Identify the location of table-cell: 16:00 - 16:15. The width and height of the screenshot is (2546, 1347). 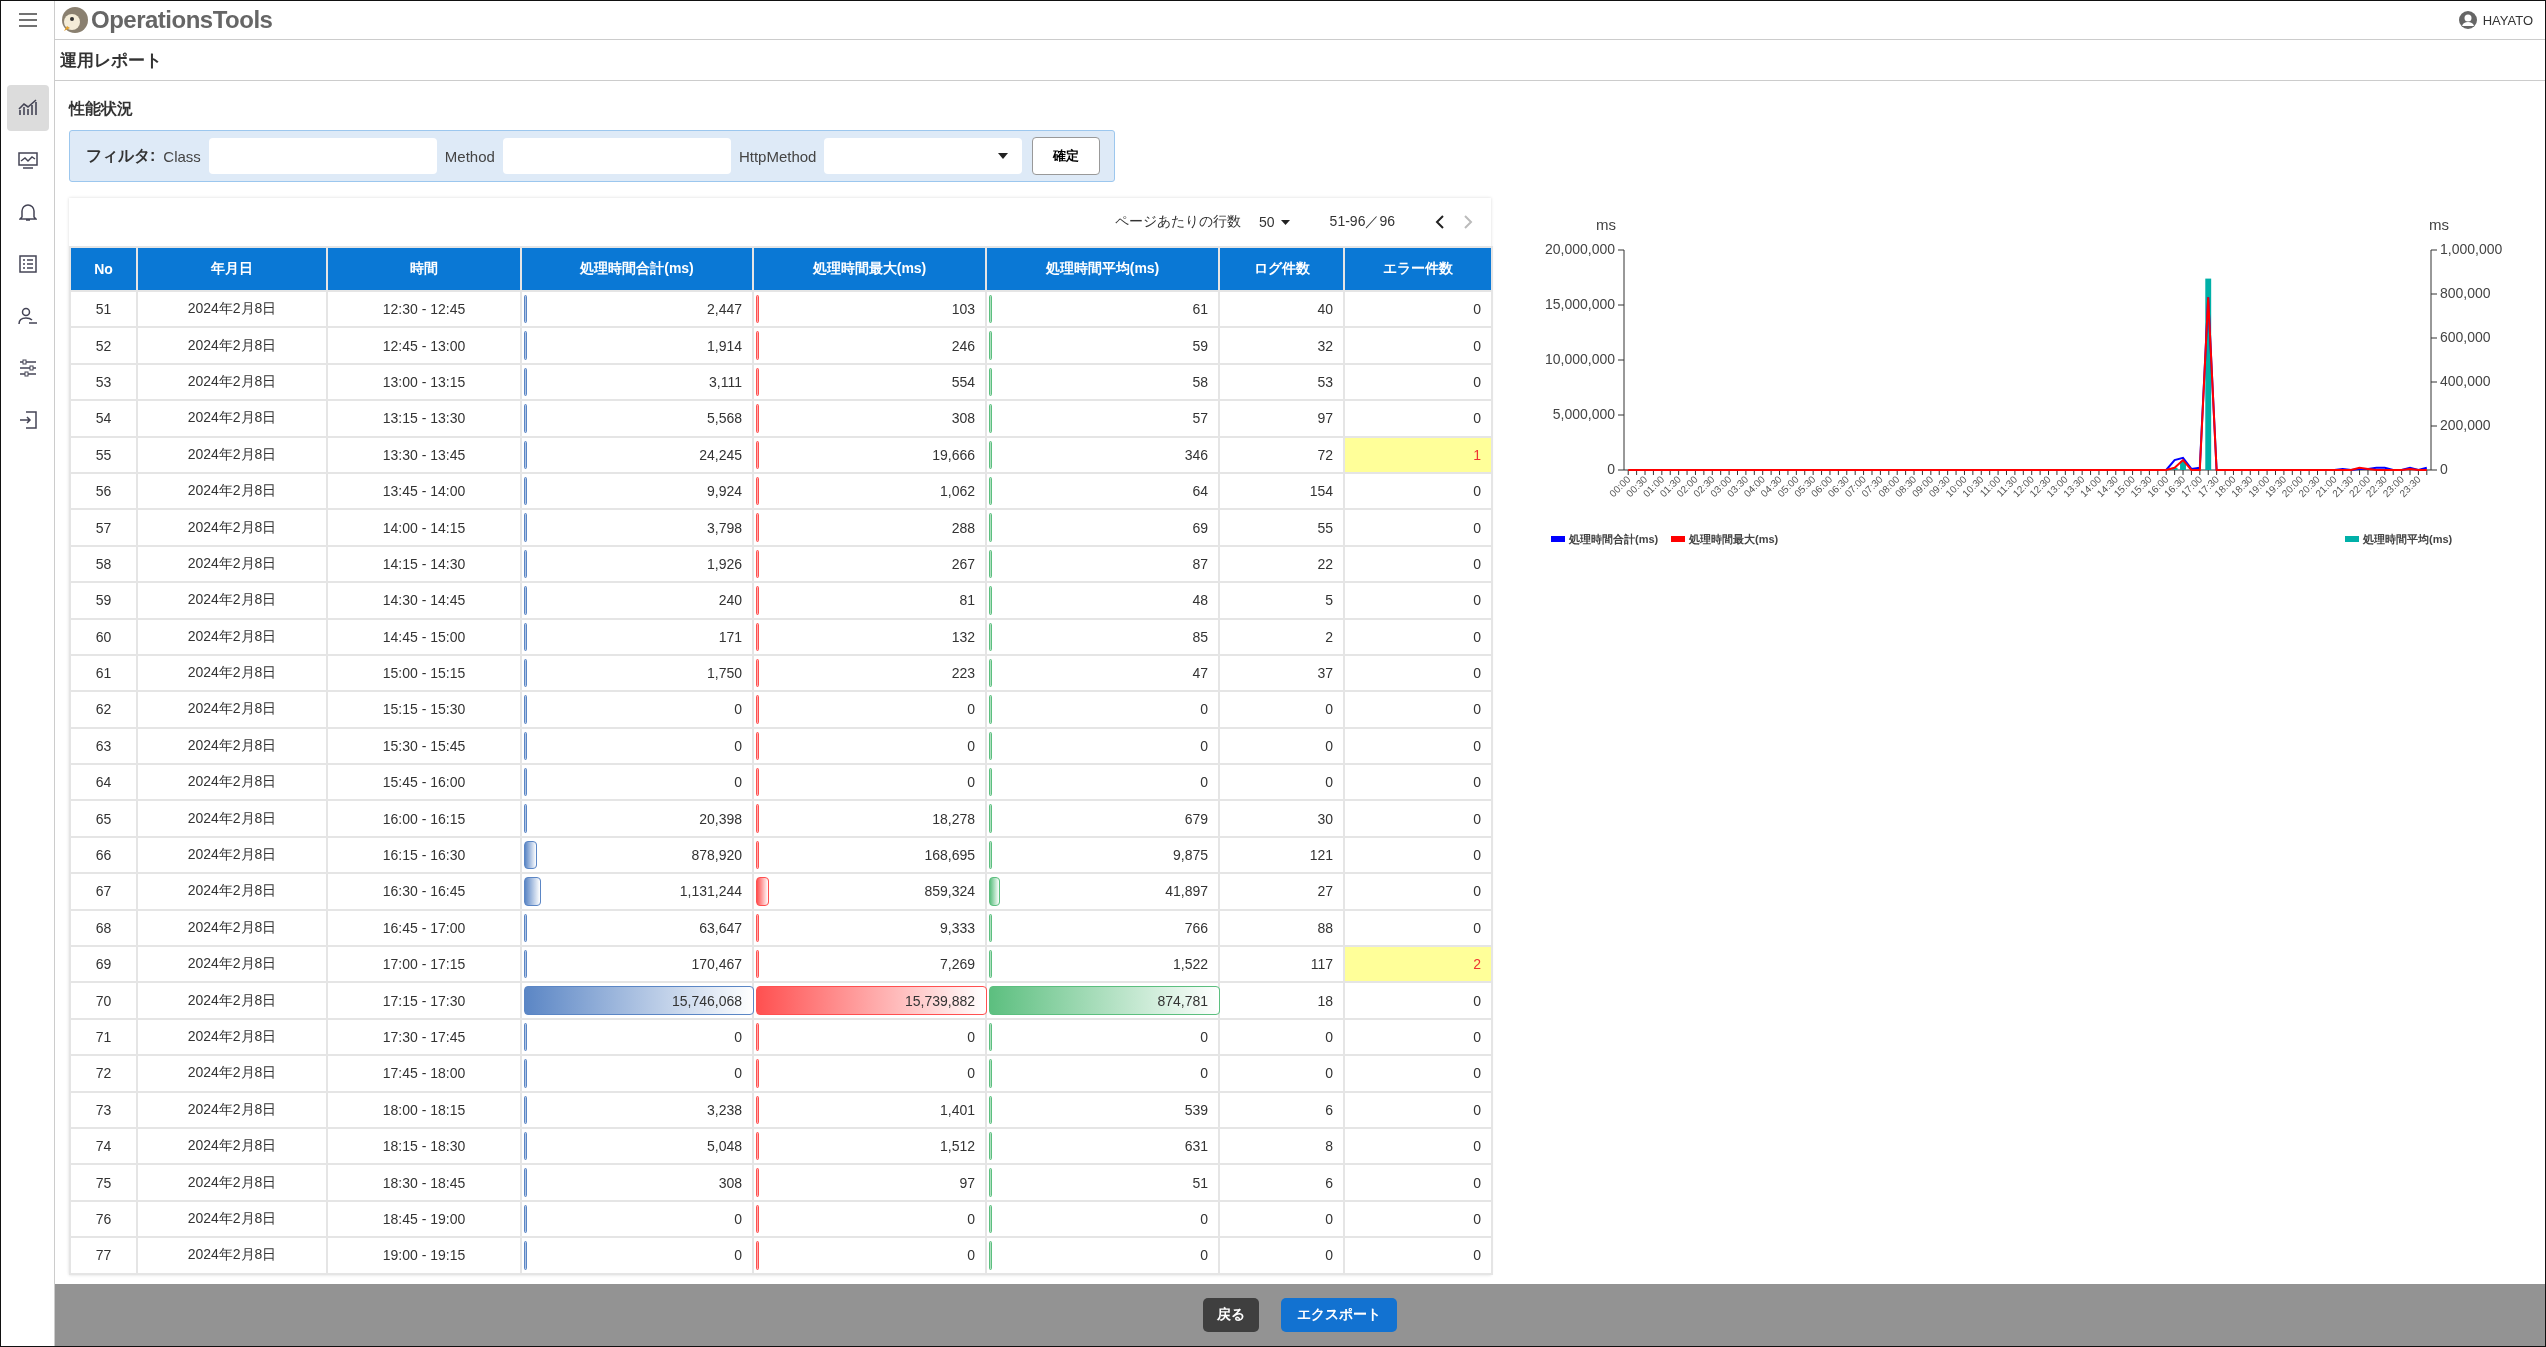
(424, 818).